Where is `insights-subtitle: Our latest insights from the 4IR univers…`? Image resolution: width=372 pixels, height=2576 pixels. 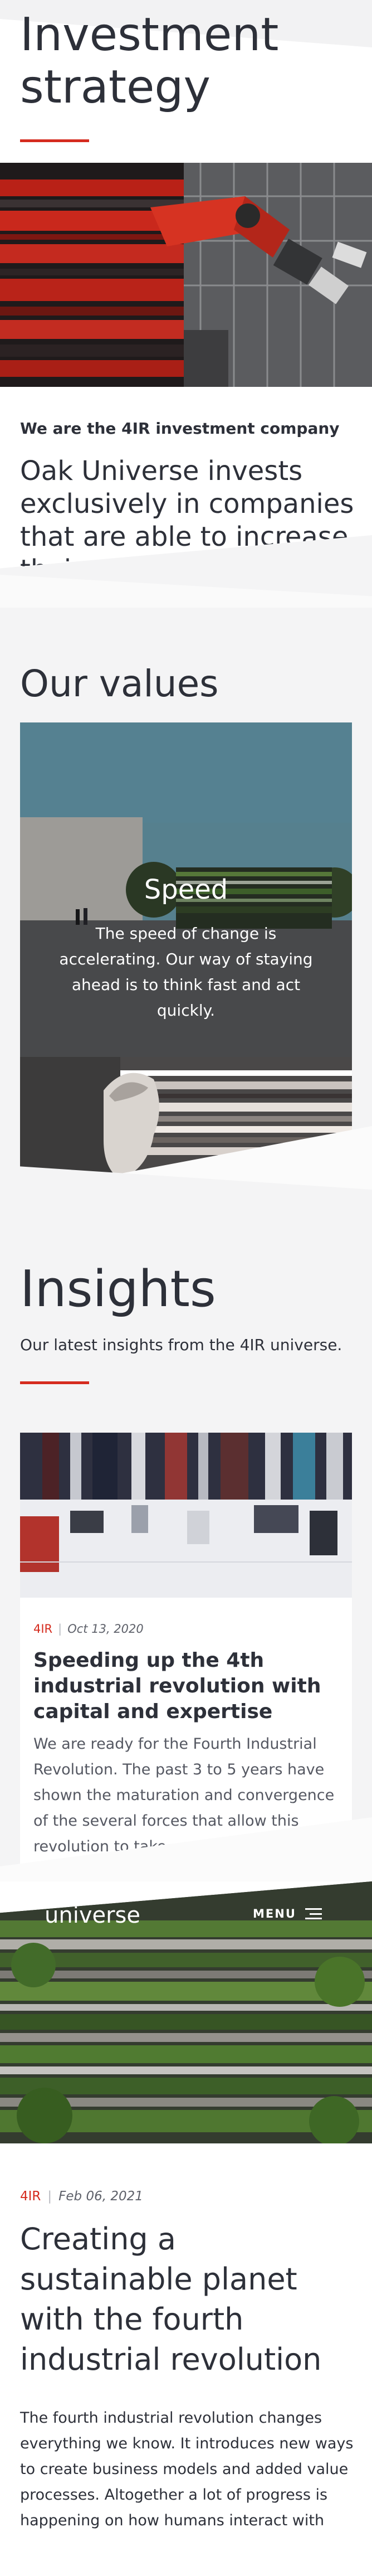
insights-subtitle: Our latest insights from the 4IR univers… is located at coordinates (181, 1345).